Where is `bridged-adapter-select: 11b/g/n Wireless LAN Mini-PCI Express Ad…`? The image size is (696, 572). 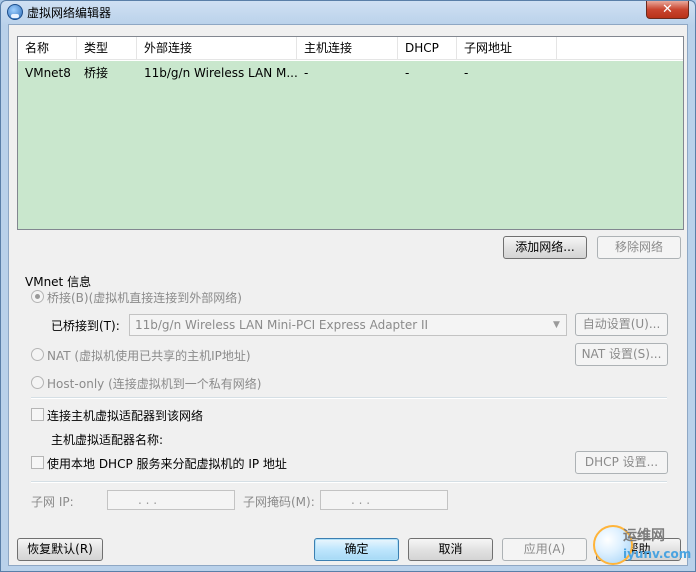
bridged-adapter-select: 11b/g/n Wireless LAN Mini-PCI Express Ad… is located at coordinates (348, 325).